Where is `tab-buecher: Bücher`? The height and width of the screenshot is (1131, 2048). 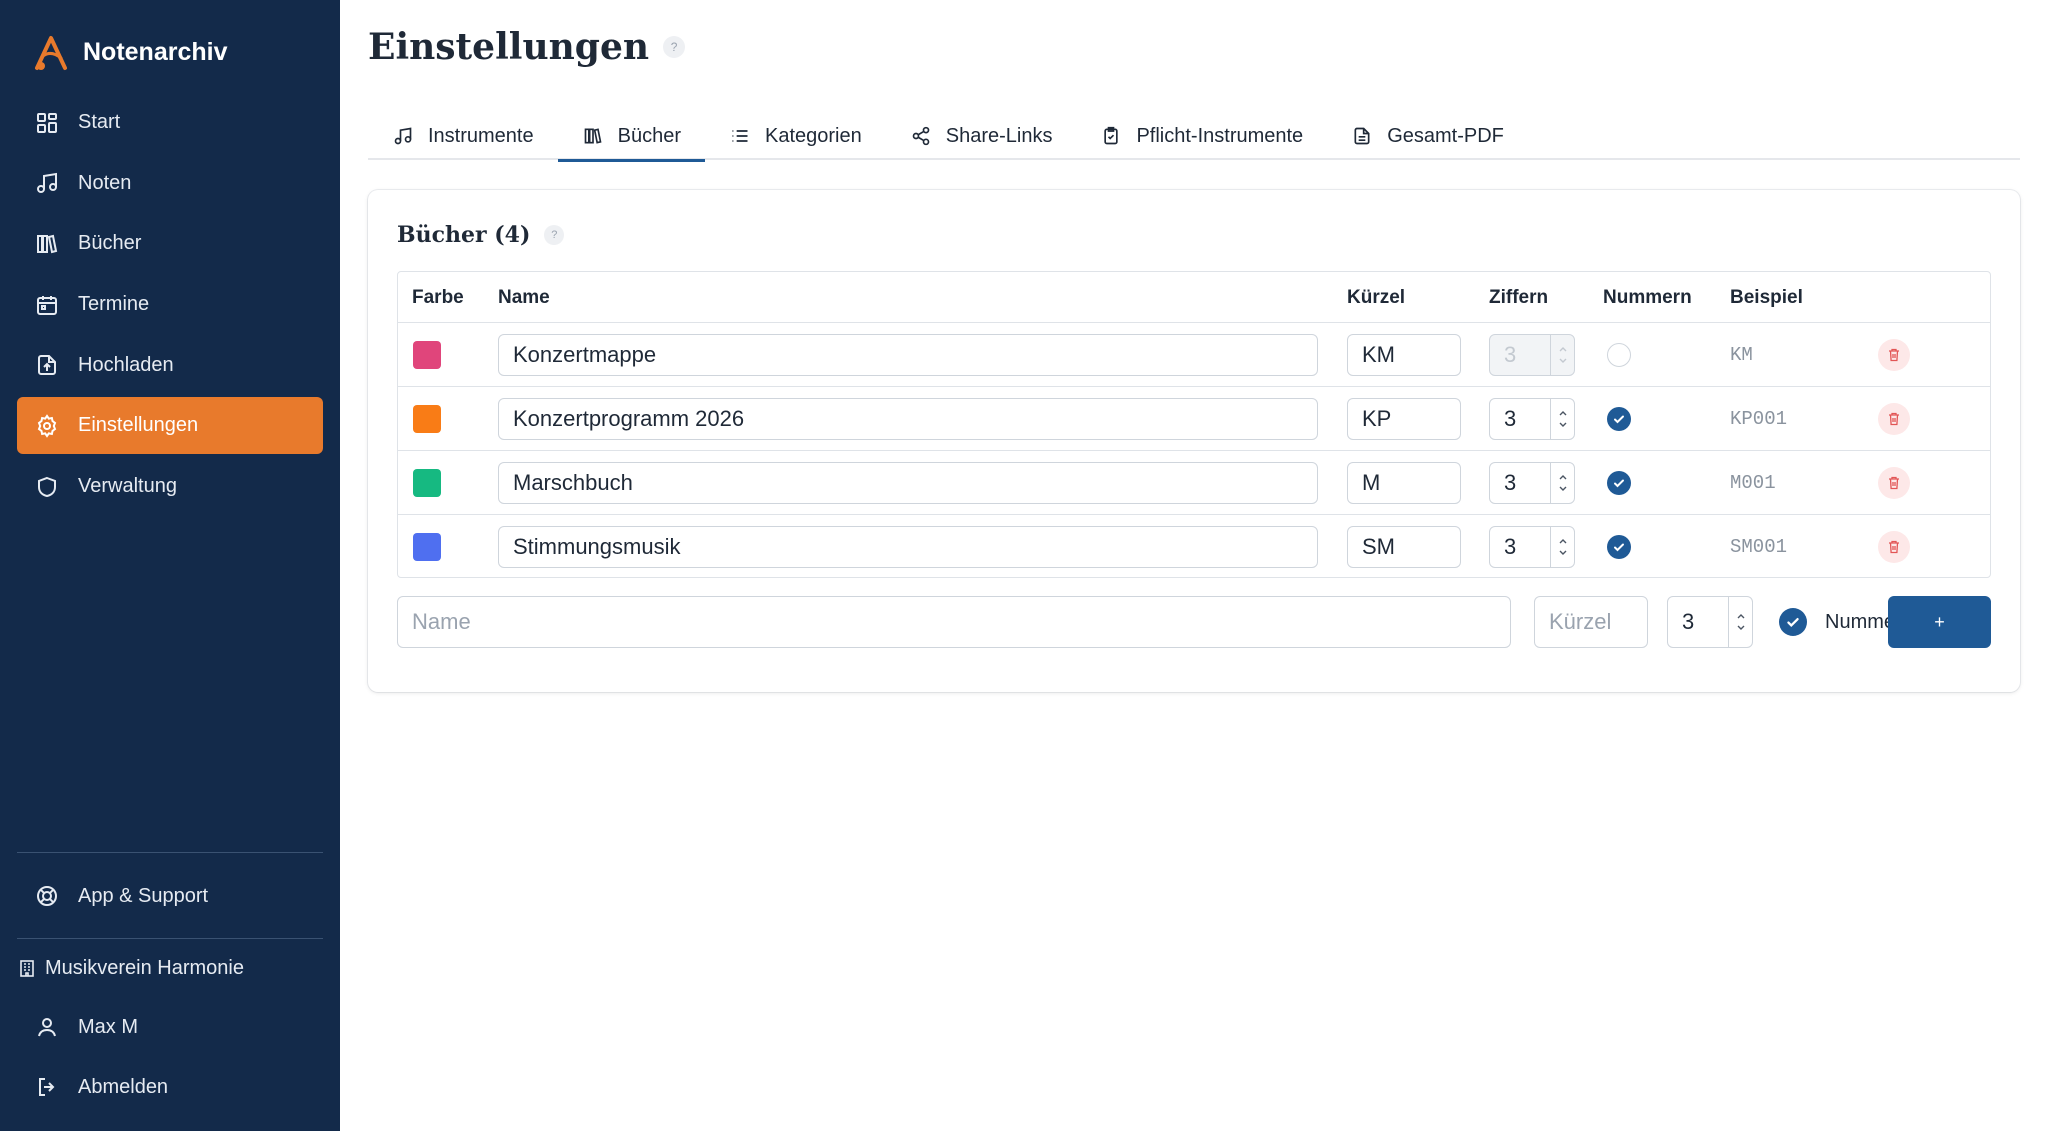
tab-buecher: Bücher is located at coordinates (631, 137).